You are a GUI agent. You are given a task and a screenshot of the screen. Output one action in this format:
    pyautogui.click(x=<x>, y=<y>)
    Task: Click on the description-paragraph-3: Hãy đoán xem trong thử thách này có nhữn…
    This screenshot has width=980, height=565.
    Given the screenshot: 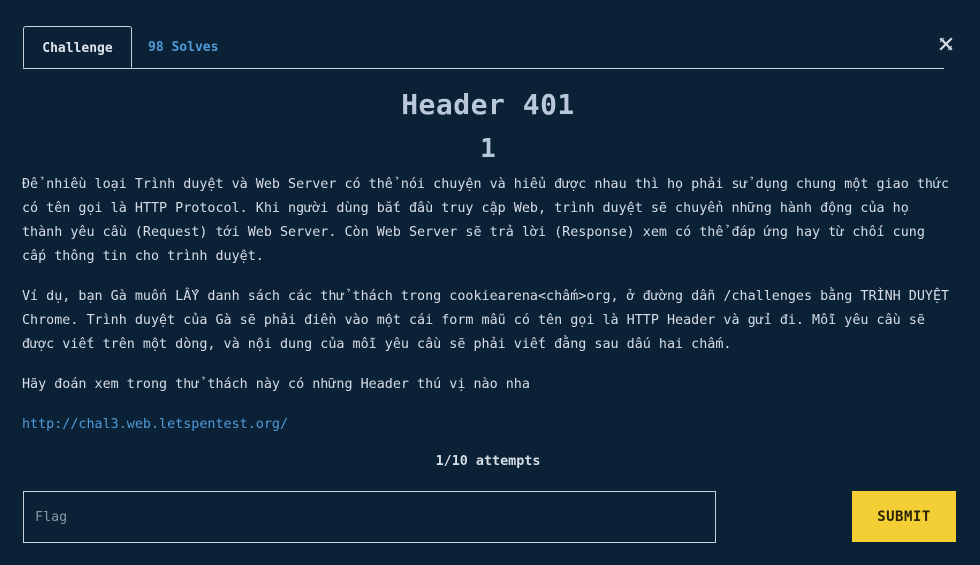 What is the action you would take?
    pyautogui.click(x=276, y=384)
    